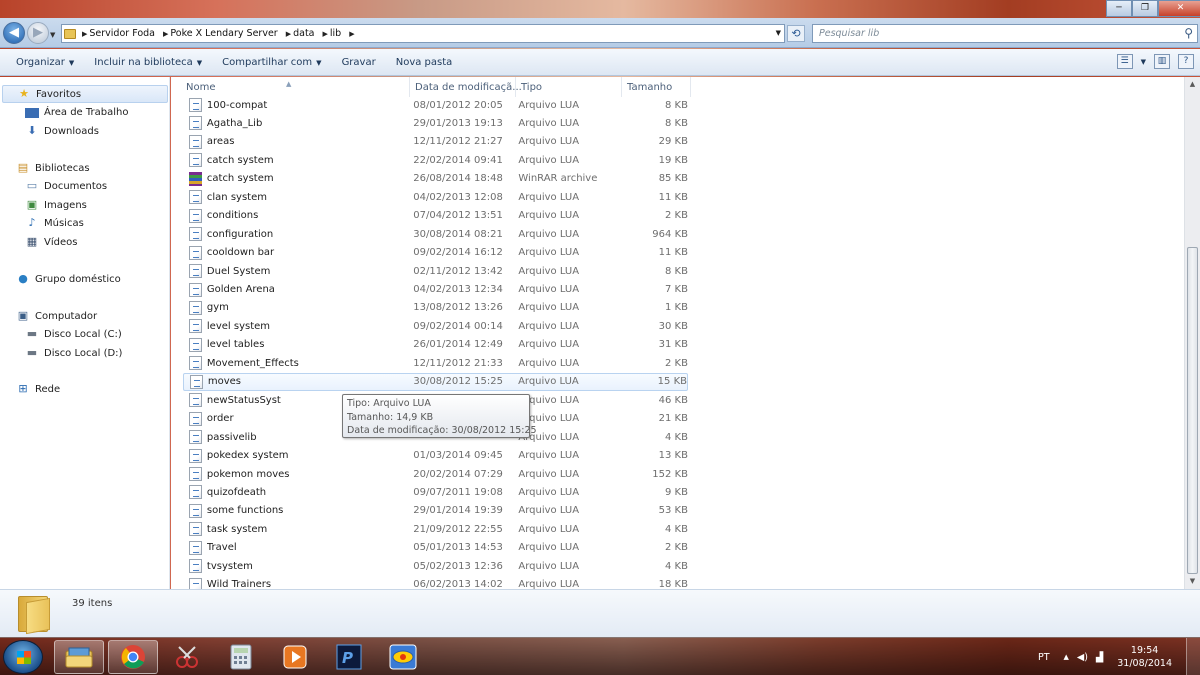 The width and height of the screenshot is (1200, 675). I want to click on taskbar-snipping, so click(187, 657).